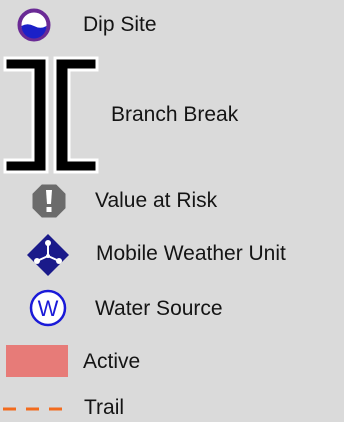 This screenshot has height=422, width=344. What do you see at coordinates (191, 253) in the screenshot?
I see `legend-label: Mobile Weather Unit` at bounding box center [191, 253].